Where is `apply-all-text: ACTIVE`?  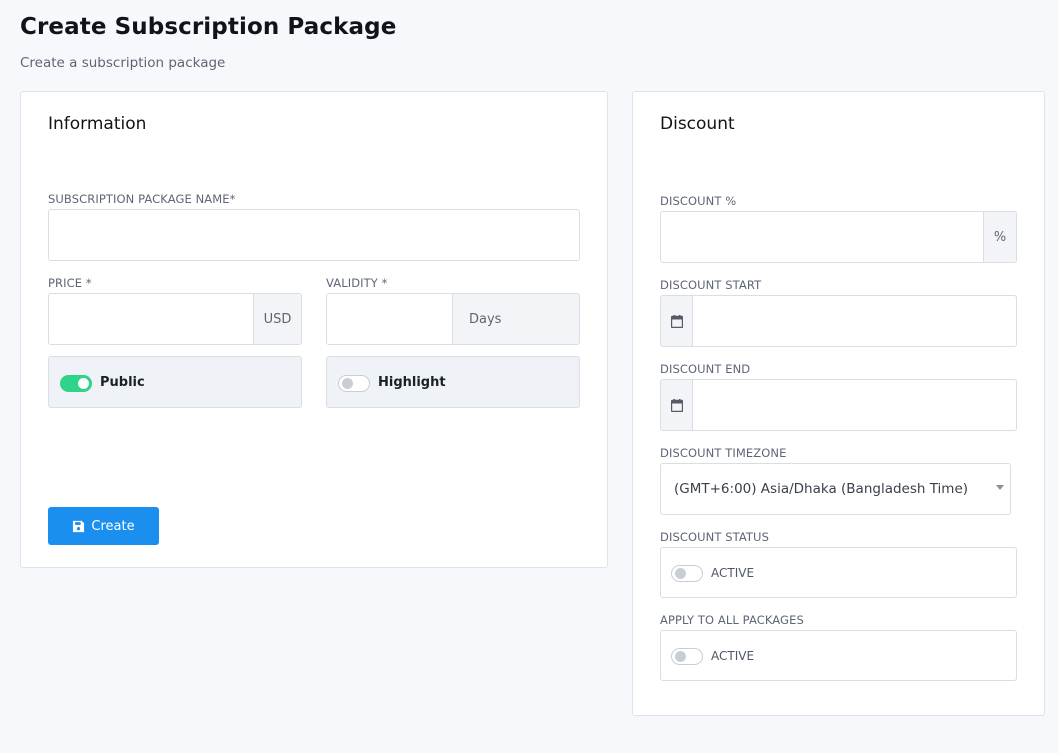
apply-all-text: ACTIVE is located at coordinates (733, 656).